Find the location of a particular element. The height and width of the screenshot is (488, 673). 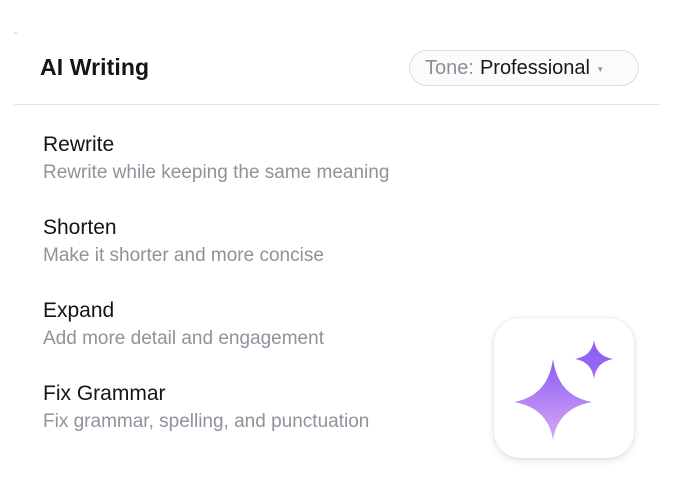

chevron-down-icon: ▾ is located at coordinates (600, 68).